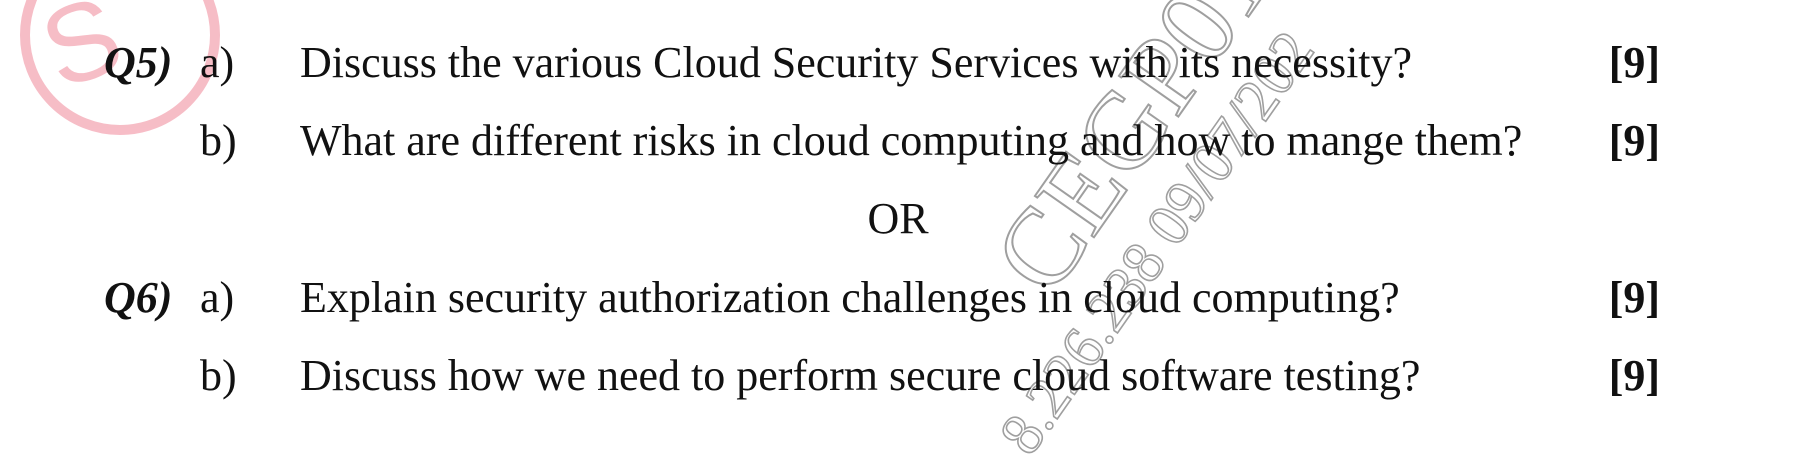 The height and width of the screenshot is (458, 1796). Describe the element at coordinates (138, 297) in the screenshot. I see `question-number: Q6)` at that location.